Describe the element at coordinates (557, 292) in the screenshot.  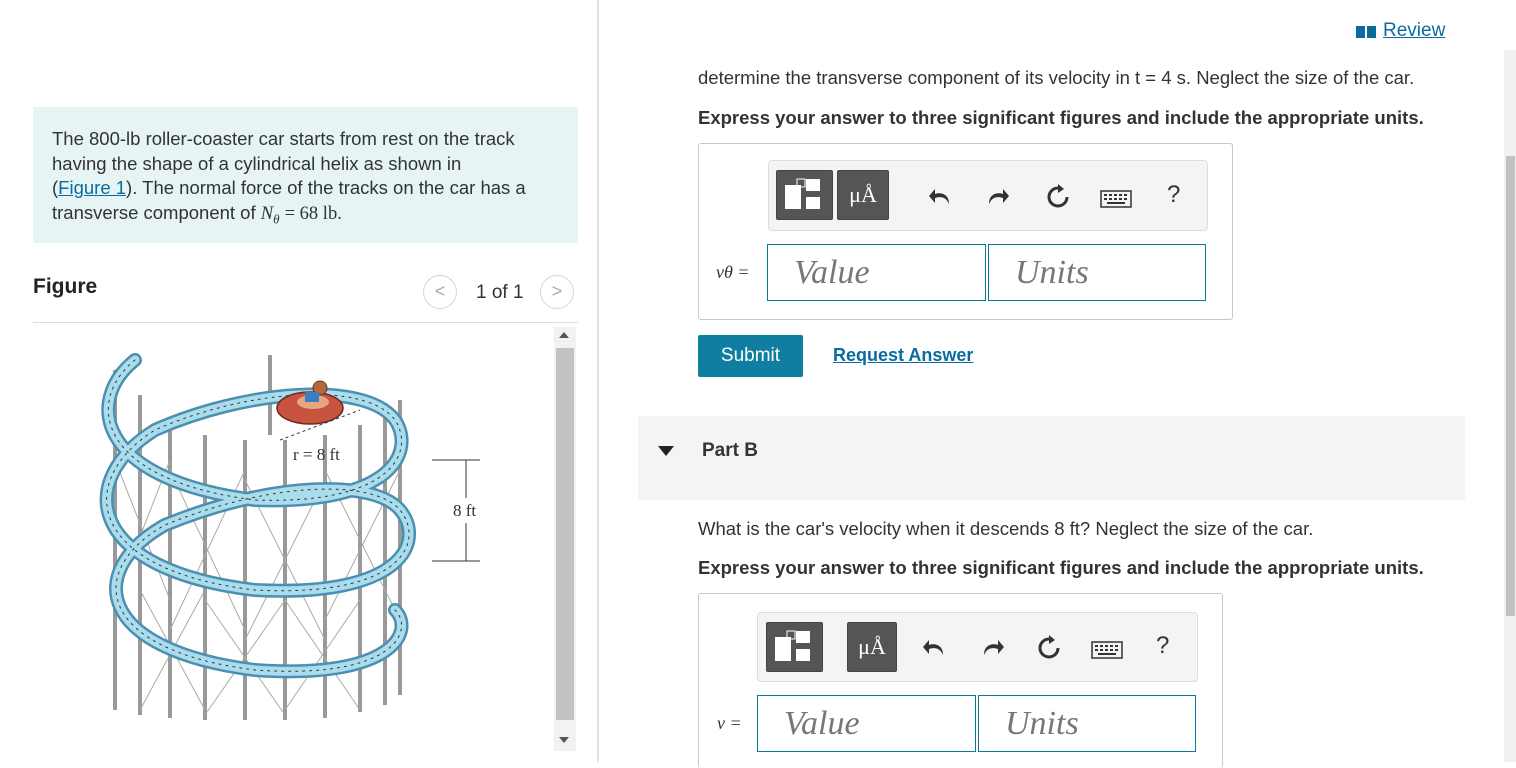
I see `next-figure-button: >` at that location.